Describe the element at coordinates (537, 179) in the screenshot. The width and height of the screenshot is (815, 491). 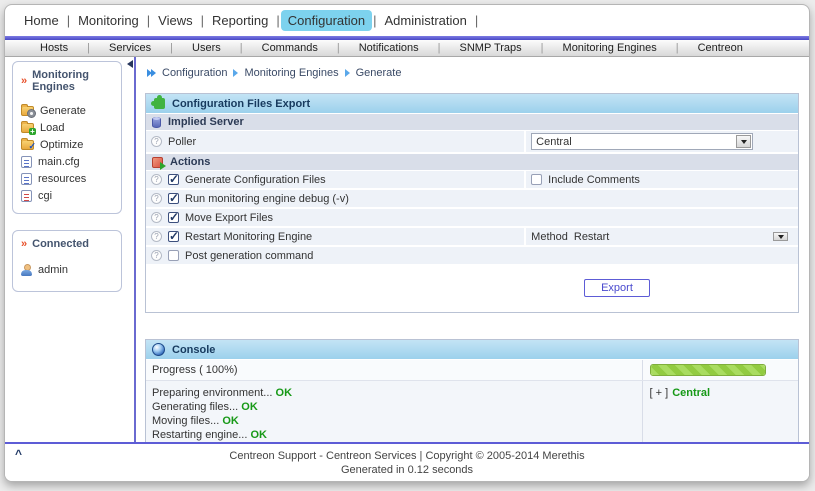
I see `include-comments-checkbox` at that location.